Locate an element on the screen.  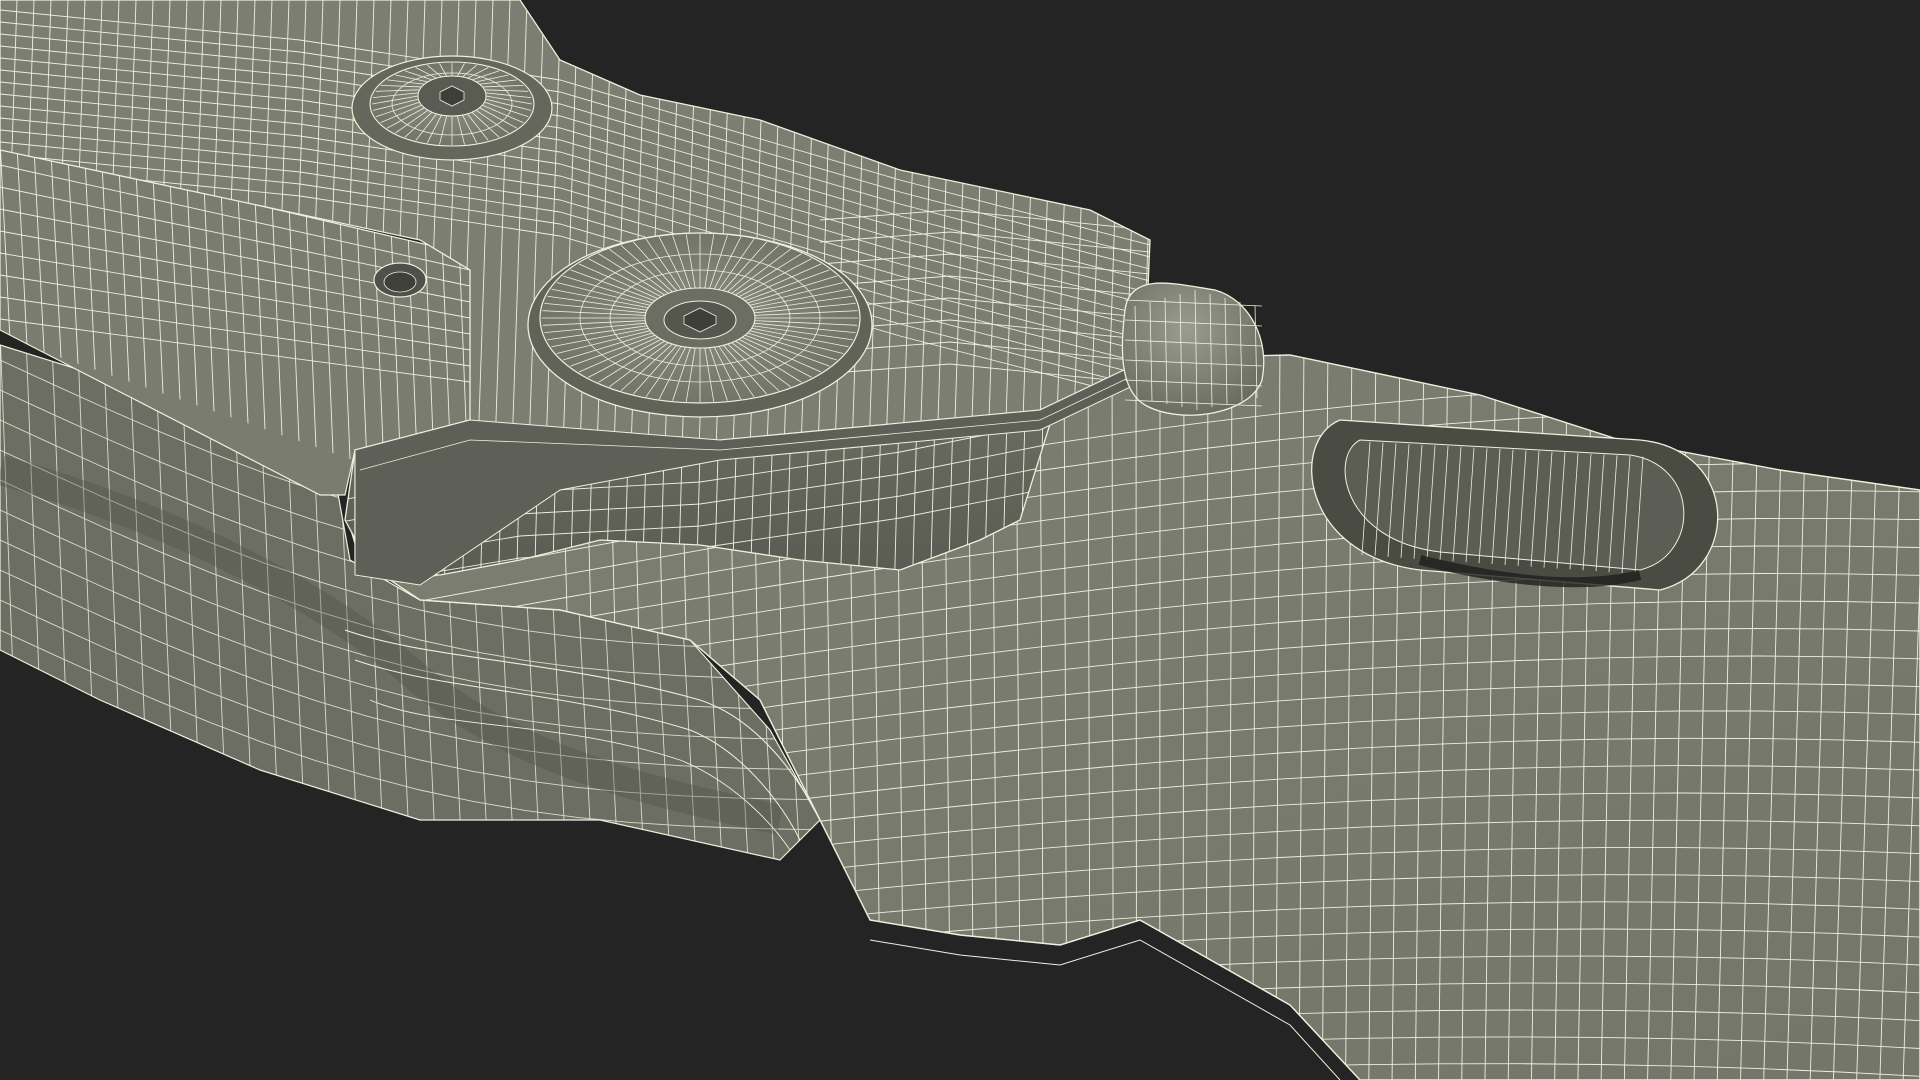
pivot-screw is located at coordinates (700, 325).